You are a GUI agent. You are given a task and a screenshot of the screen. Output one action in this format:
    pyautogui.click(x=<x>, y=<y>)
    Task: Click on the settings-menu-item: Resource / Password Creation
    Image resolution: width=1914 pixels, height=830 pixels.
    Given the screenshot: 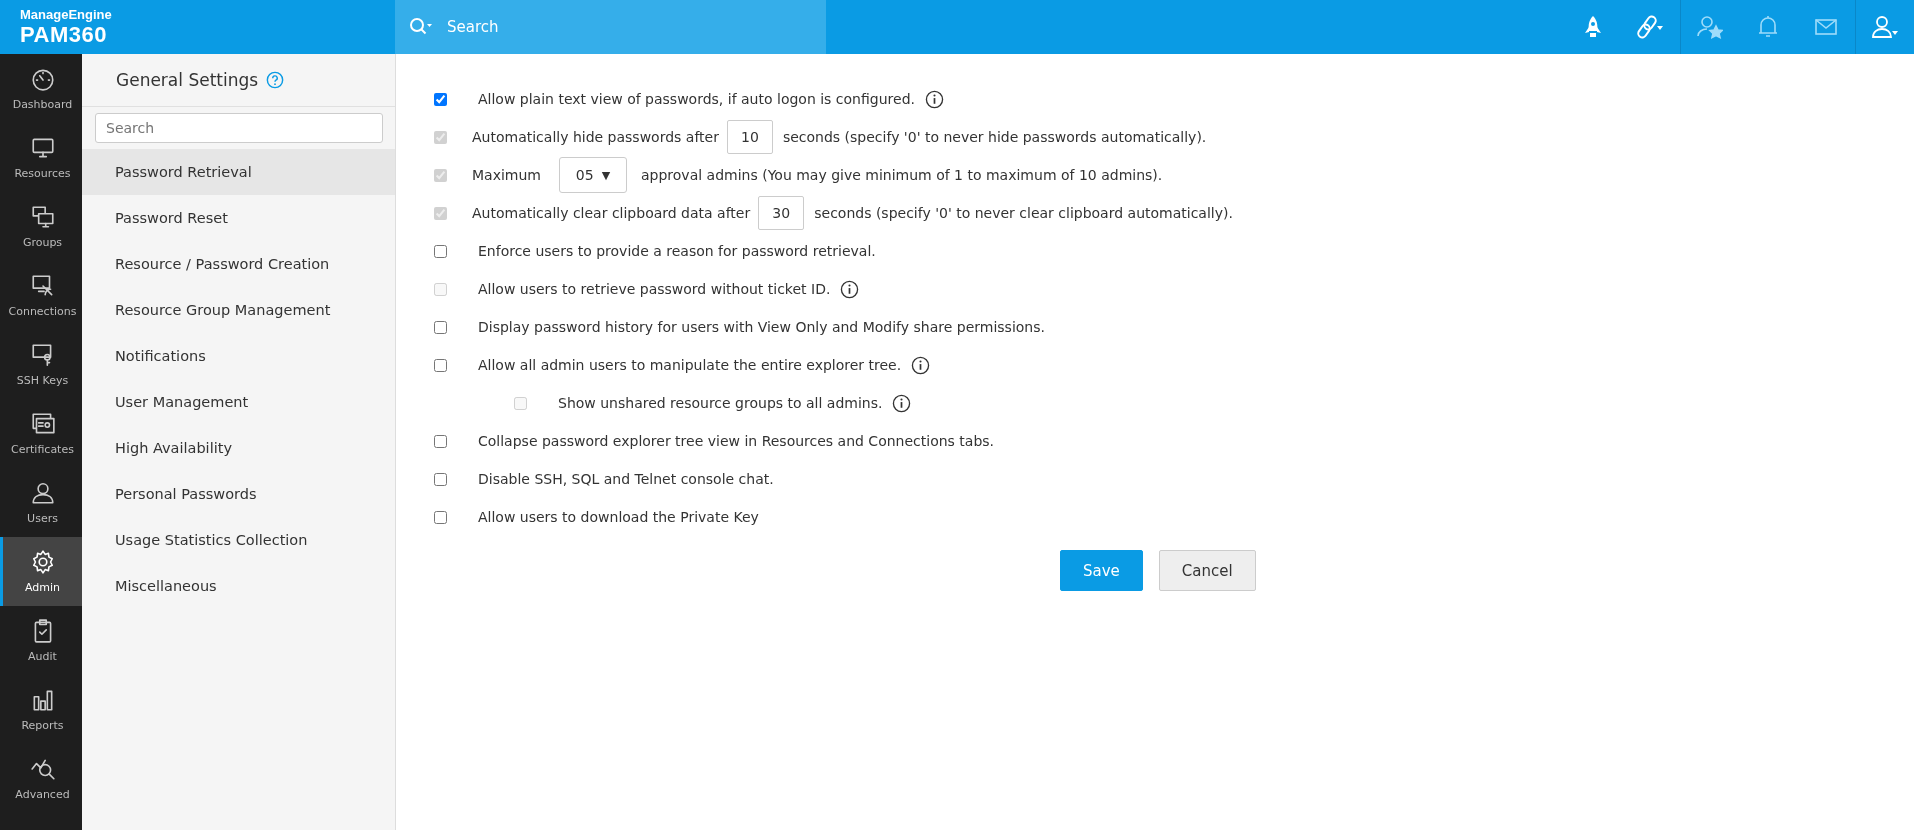 What is the action you would take?
    pyautogui.click(x=238, y=264)
    